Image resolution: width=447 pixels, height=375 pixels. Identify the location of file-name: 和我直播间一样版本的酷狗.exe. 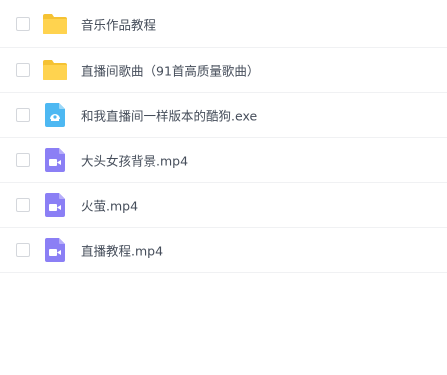
(169, 115).